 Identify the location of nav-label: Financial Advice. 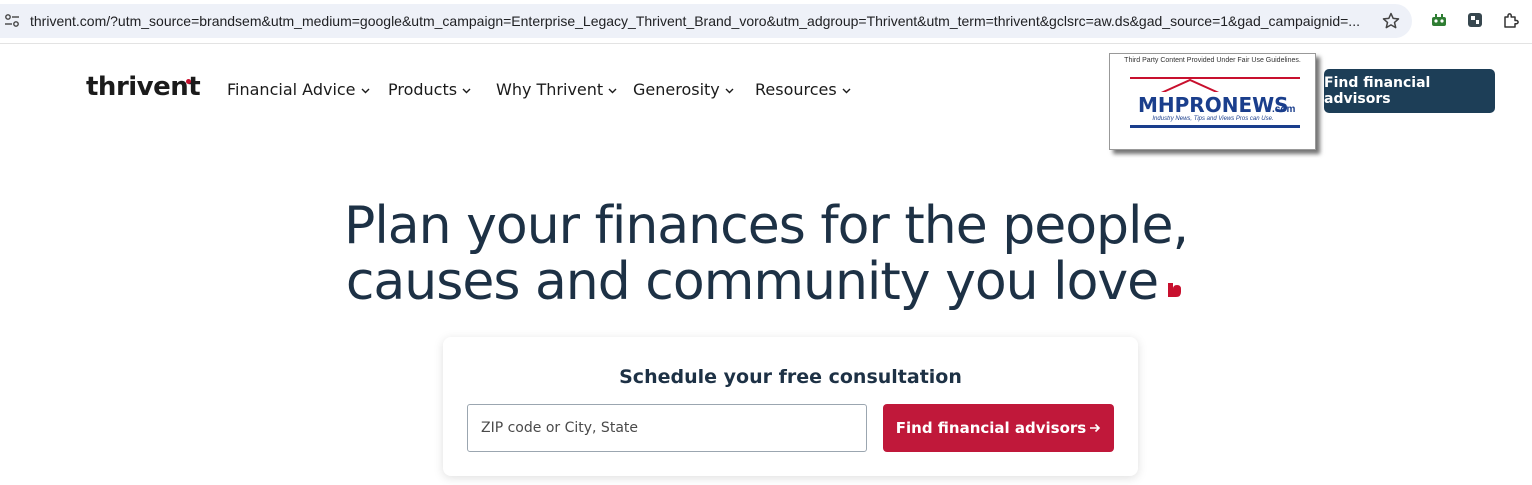
(291, 89).